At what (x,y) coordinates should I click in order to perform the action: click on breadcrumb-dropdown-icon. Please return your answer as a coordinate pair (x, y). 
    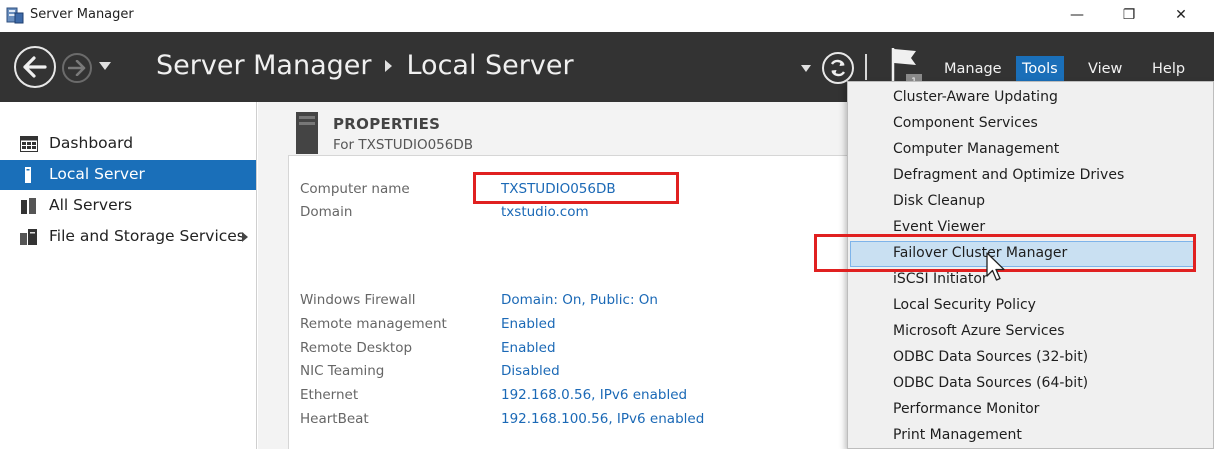
    Looking at the image, I should click on (806, 68).